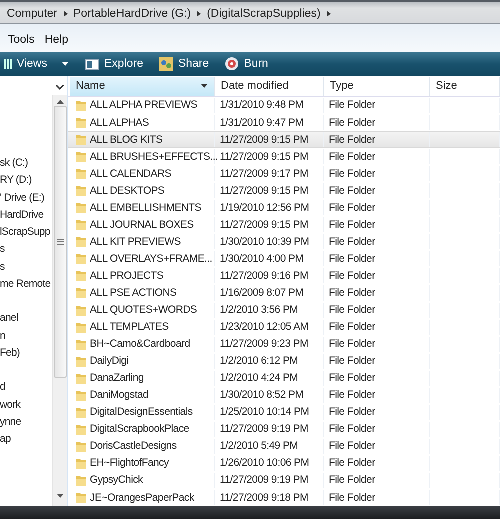 Image resolution: width=500 pixels, height=519 pixels. What do you see at coordinates (26, 388) in the screenshot?
I see `nav-item: d` at bounding box center [26, 388].